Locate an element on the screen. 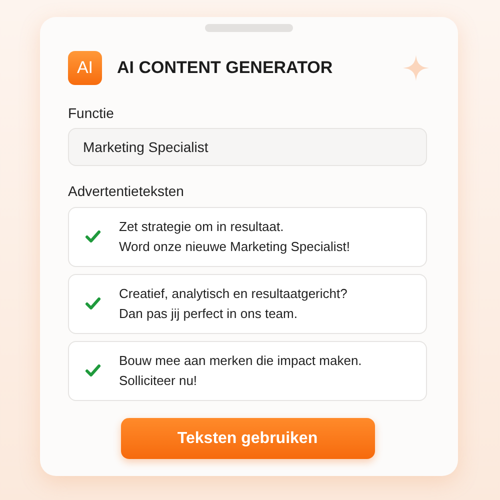 This screenshot has height=500, width=500. ad-text: Zet strategie om in resultaat. Word onze nieuwe Marketing Specialist! is located at coordinates (234, 237).